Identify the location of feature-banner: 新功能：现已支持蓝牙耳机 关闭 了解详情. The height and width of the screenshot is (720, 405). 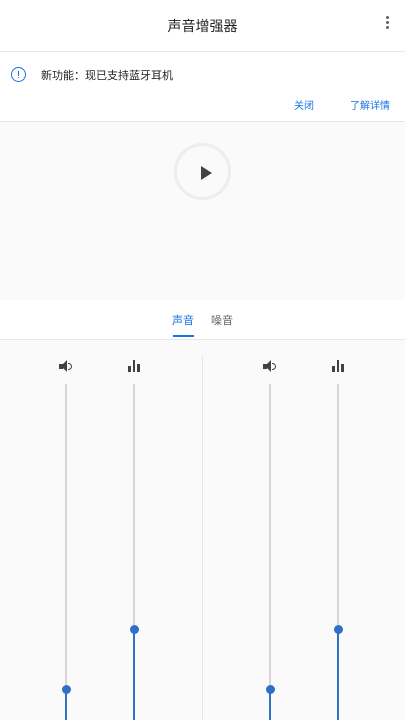
(202, 87).